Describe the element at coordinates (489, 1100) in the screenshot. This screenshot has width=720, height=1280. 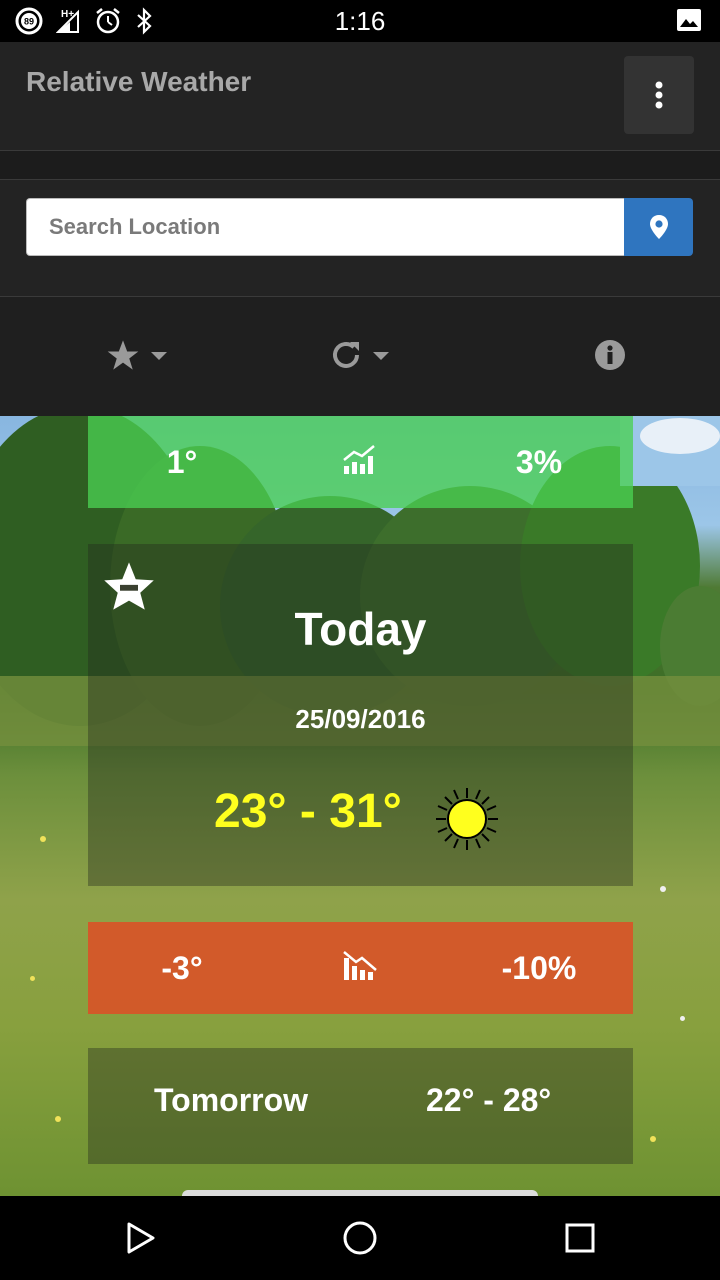
I see `tomorrow-temp-range: 22° - 28°` at that location.